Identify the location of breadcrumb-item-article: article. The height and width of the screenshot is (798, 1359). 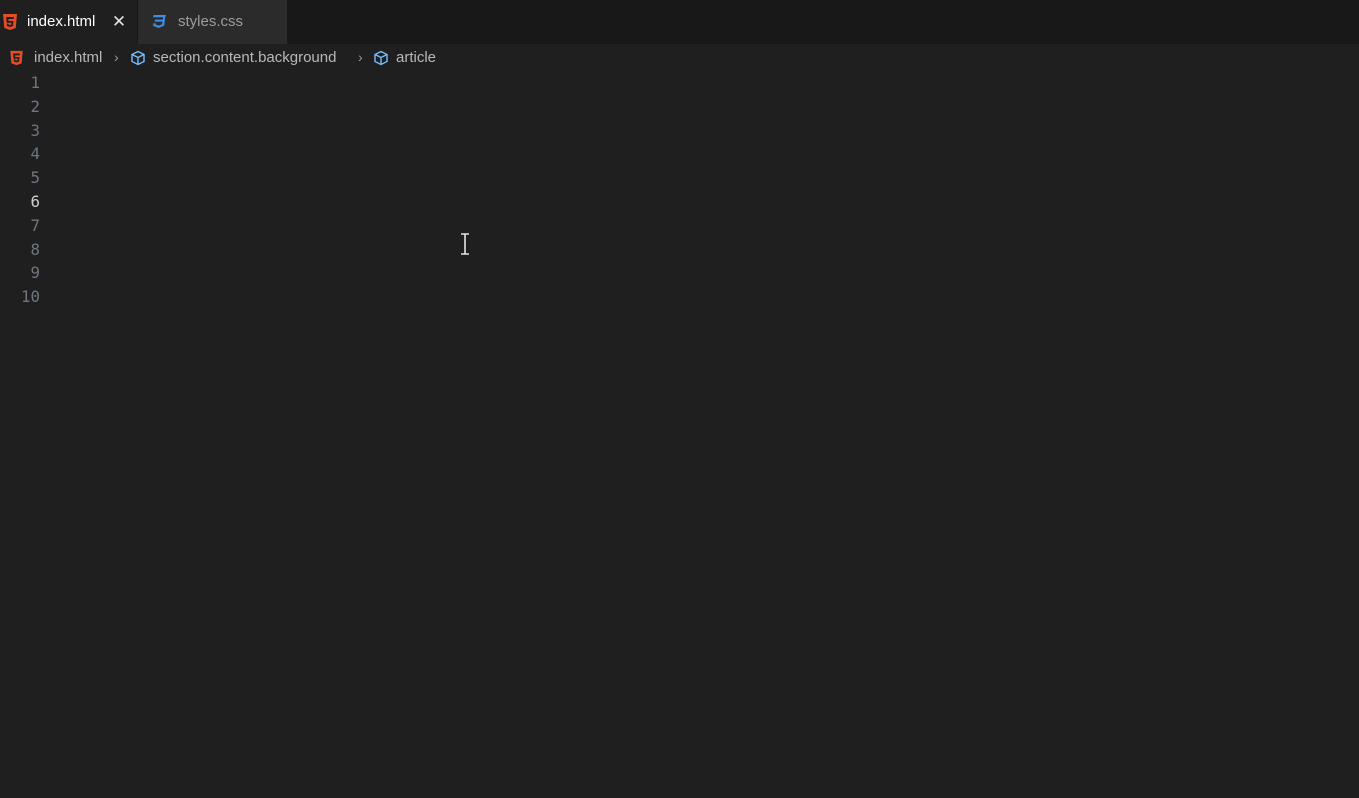
(404, 57).